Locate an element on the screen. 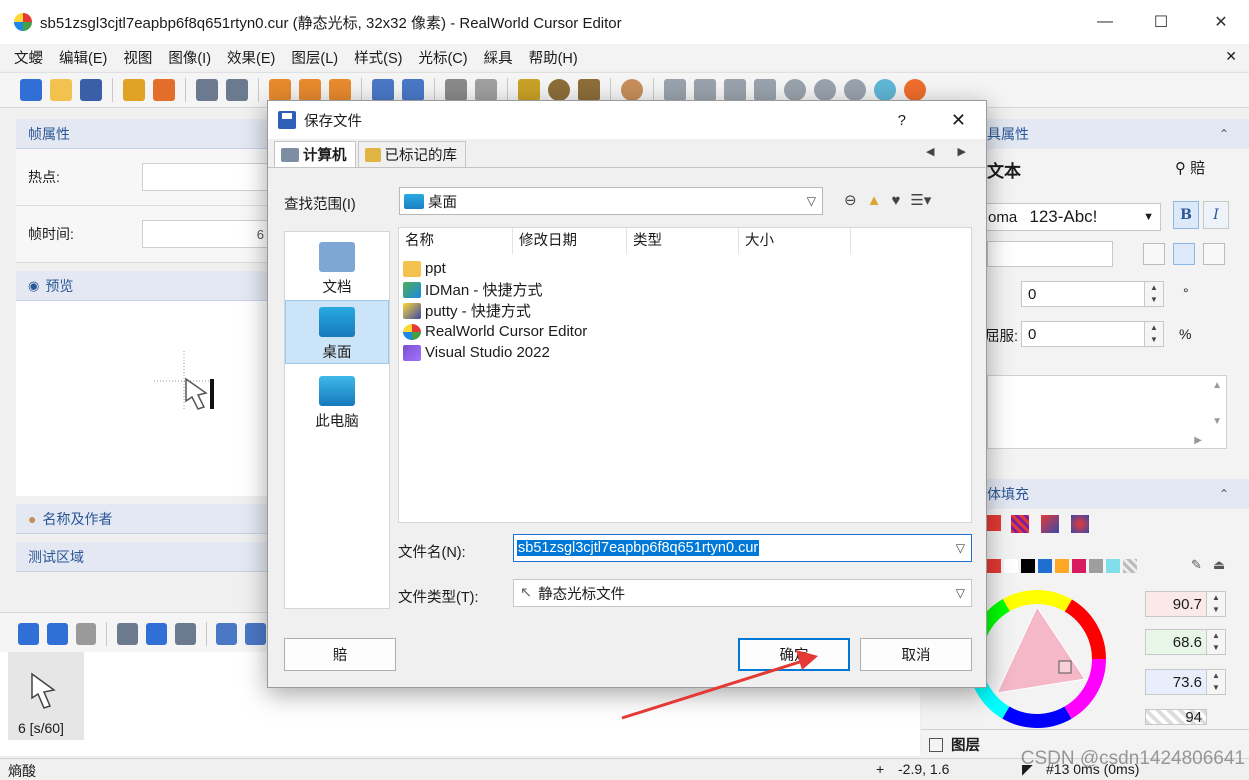  octagon-icon is located at coordinates (589, 90).